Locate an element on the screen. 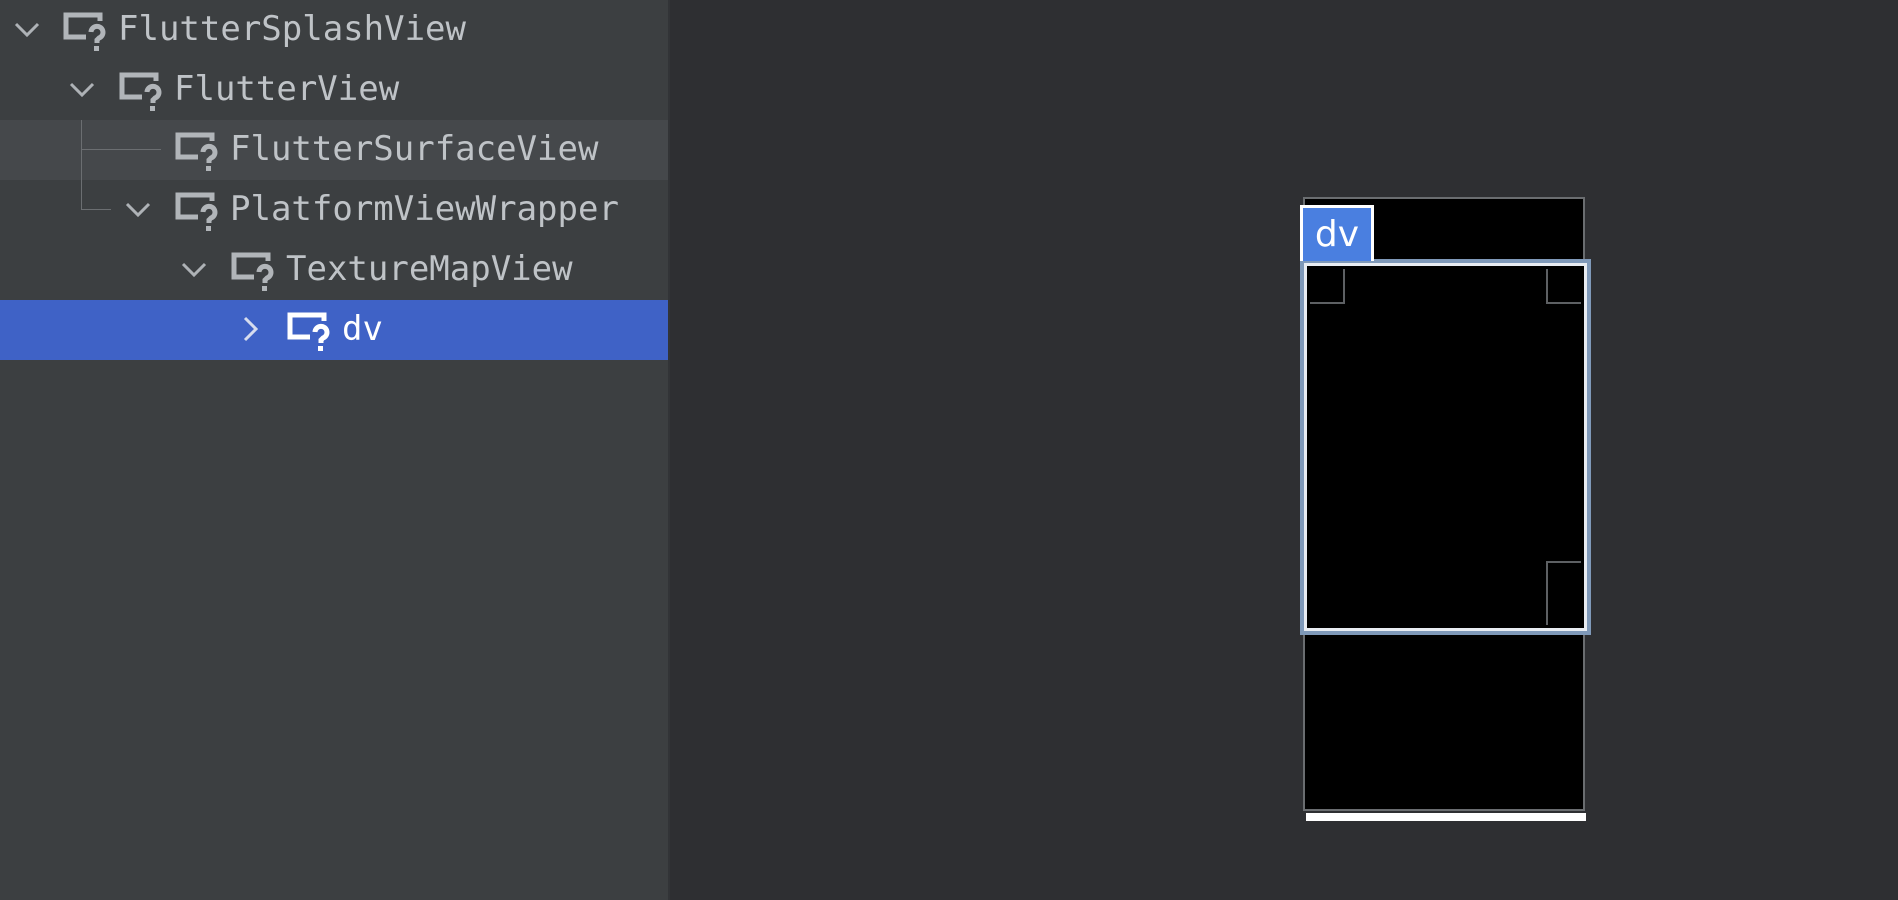  tree-row-label: FlutterView is located at coordinates (287, 89).